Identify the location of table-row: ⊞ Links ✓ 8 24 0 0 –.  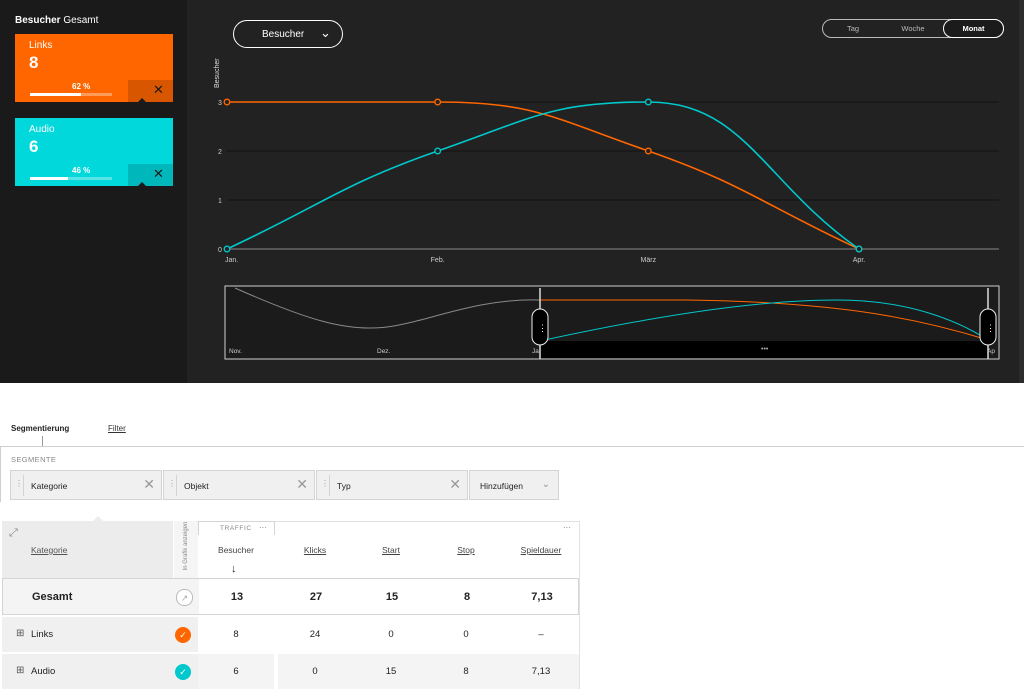
(290, 634).